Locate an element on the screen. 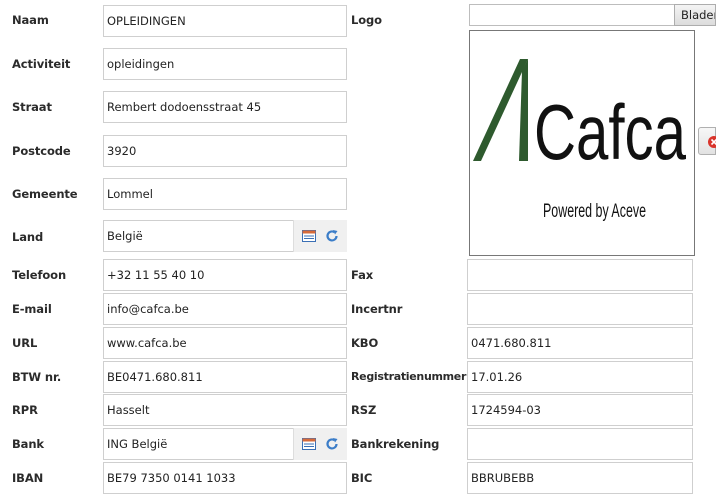 The image size is (716, 494). logo-preview: Cafca Powered by Aceve is located at coordinates (582, 143).